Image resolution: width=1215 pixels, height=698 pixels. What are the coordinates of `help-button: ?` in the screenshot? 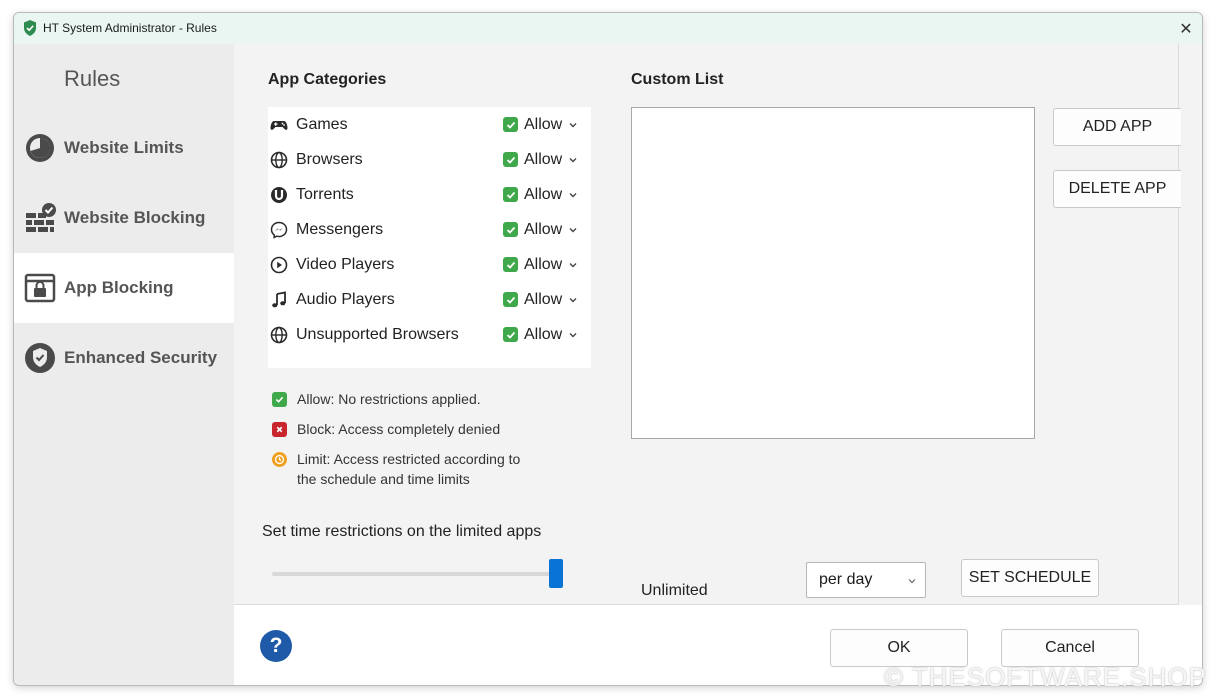 It's located at (276, 646).